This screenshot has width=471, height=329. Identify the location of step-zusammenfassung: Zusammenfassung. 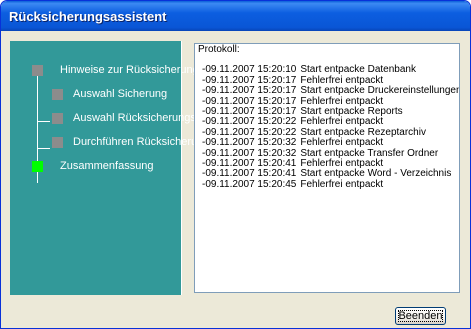
(93, 166).